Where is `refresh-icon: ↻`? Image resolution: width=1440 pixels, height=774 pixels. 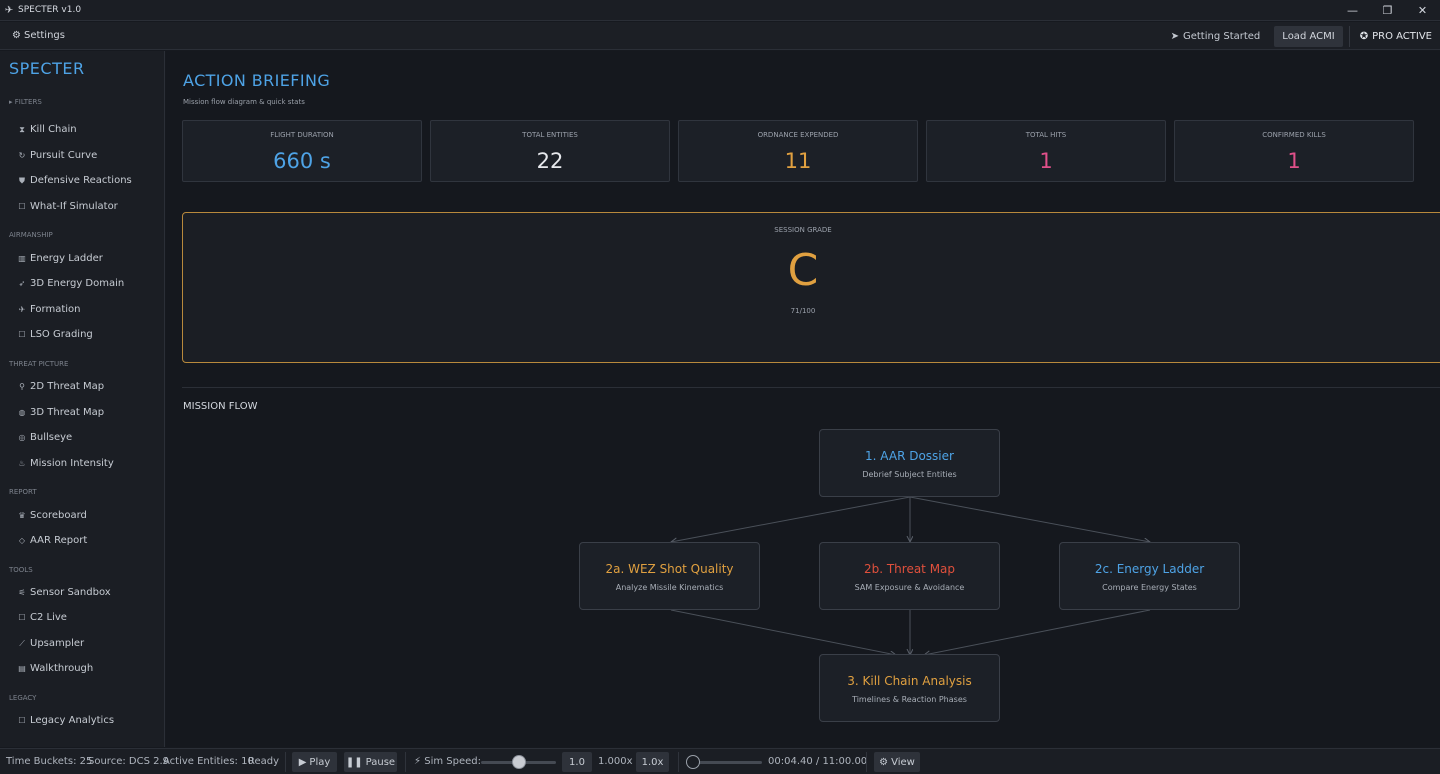
refresh-icon: ↻ is located at coordinates (22, 155).